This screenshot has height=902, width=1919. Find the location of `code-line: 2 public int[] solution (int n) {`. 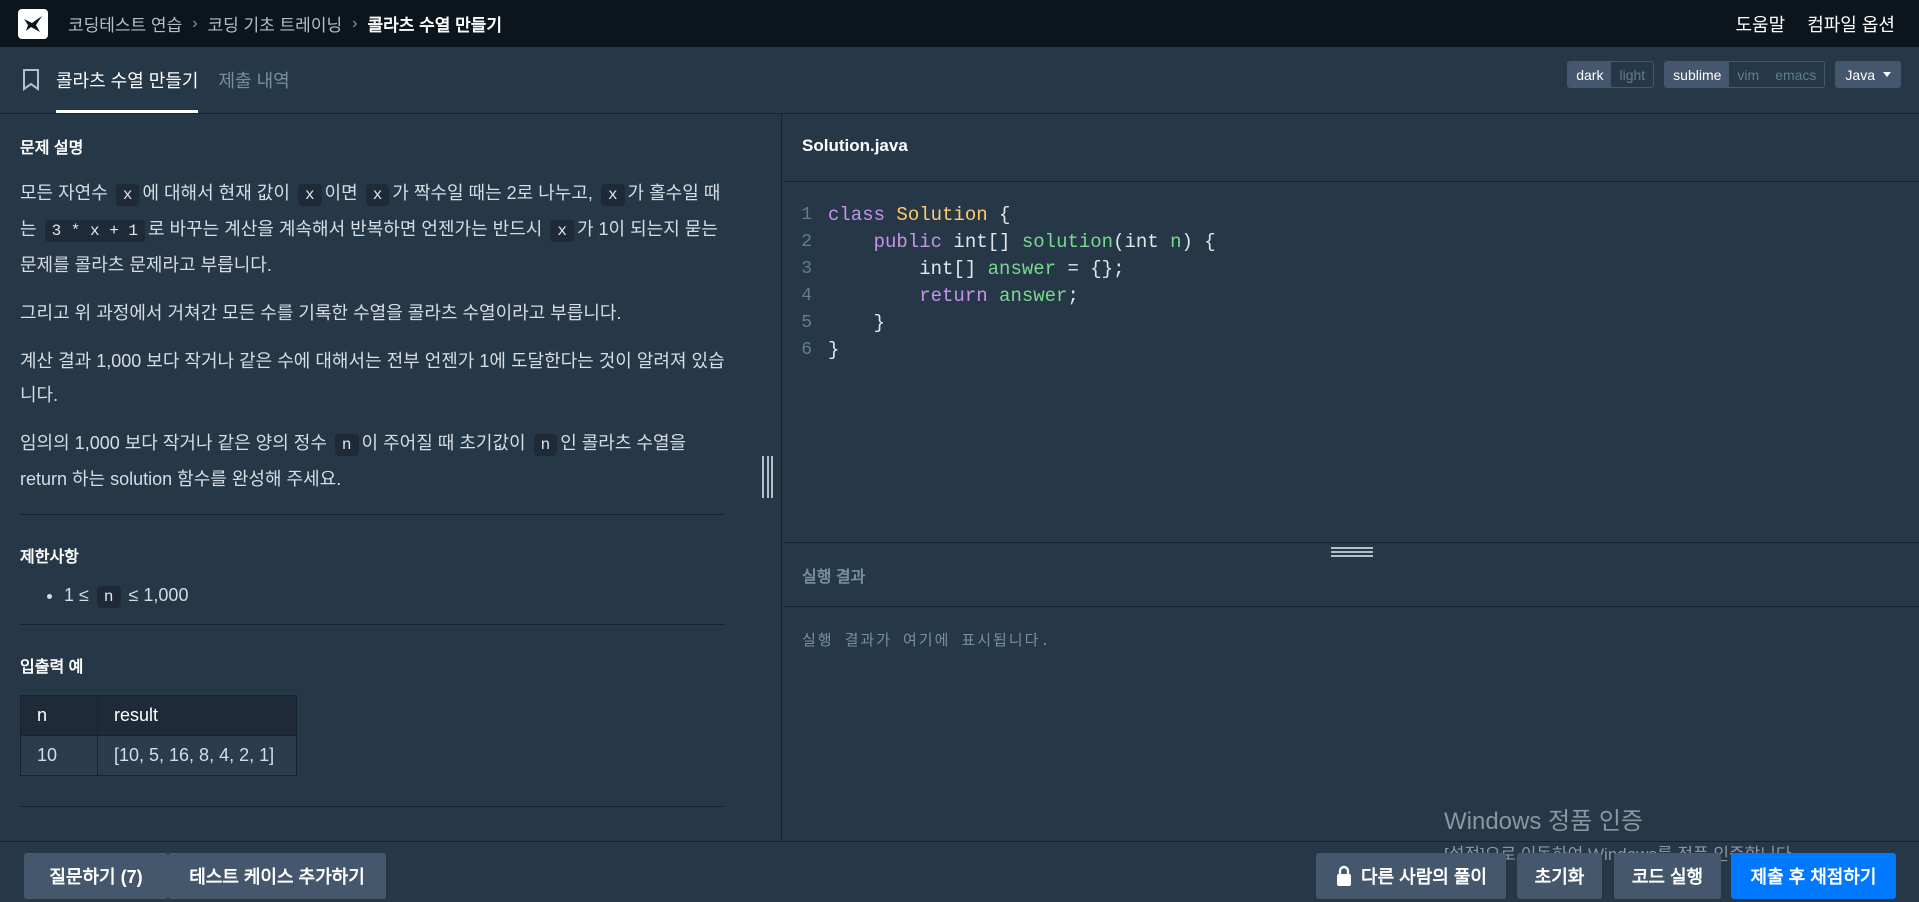

code-line: 2 public int[] solution (int n) { is located at coordinates (999, 242).